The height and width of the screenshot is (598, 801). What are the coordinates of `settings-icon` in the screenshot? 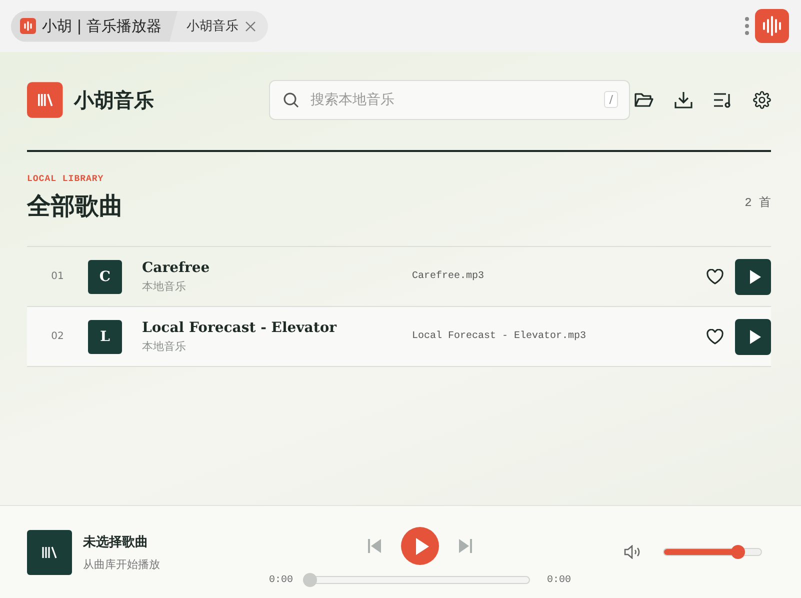 It's located at (762, 100).